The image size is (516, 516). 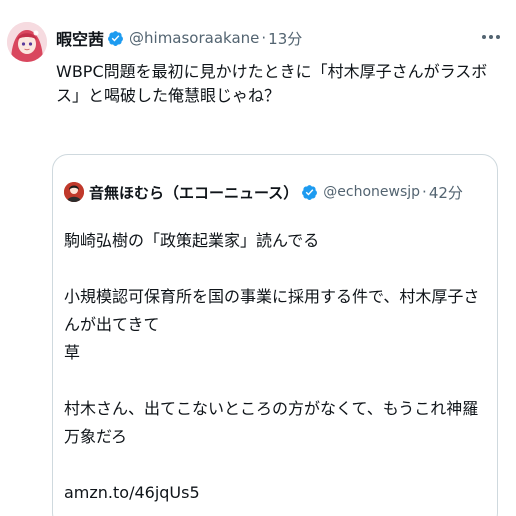 What do you see at coordinates (193, 192) in the screenshot?
I see `quoted-display-name: 音無ほむら（エコーニュース）` at bounding box center [193, 192].